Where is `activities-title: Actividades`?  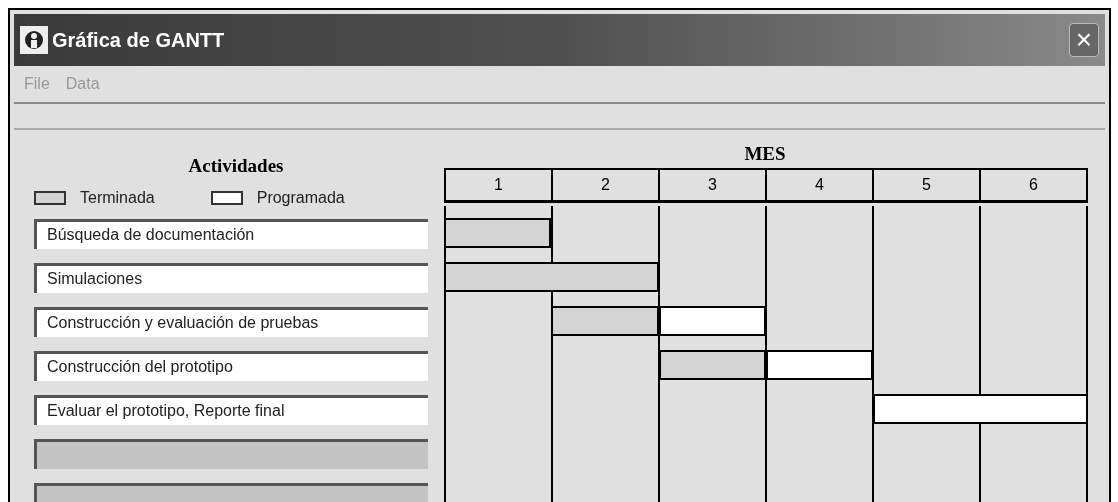
activities-title: Actividades is located at coordinates (236, 166).